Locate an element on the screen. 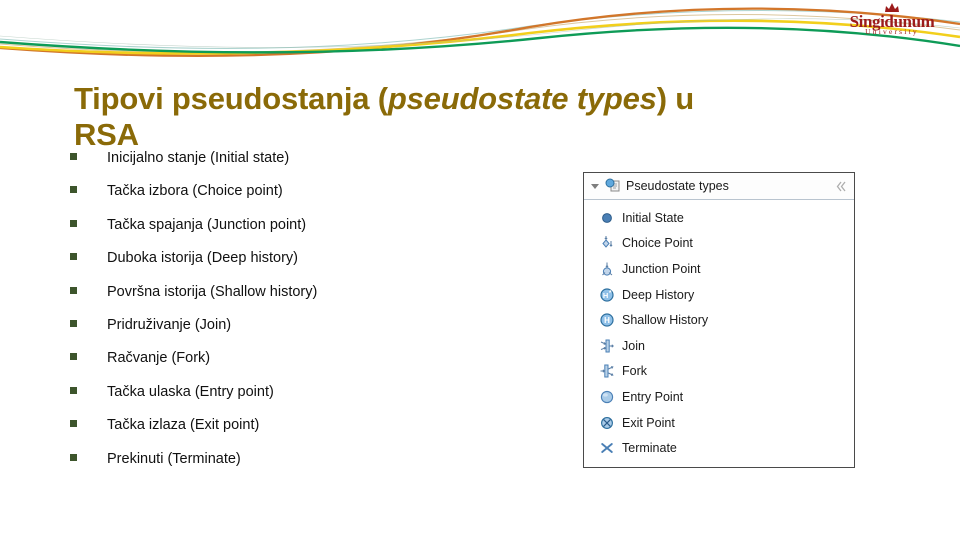  list-item: Pridruživanje (Join) is located at coordinates (305, 333).